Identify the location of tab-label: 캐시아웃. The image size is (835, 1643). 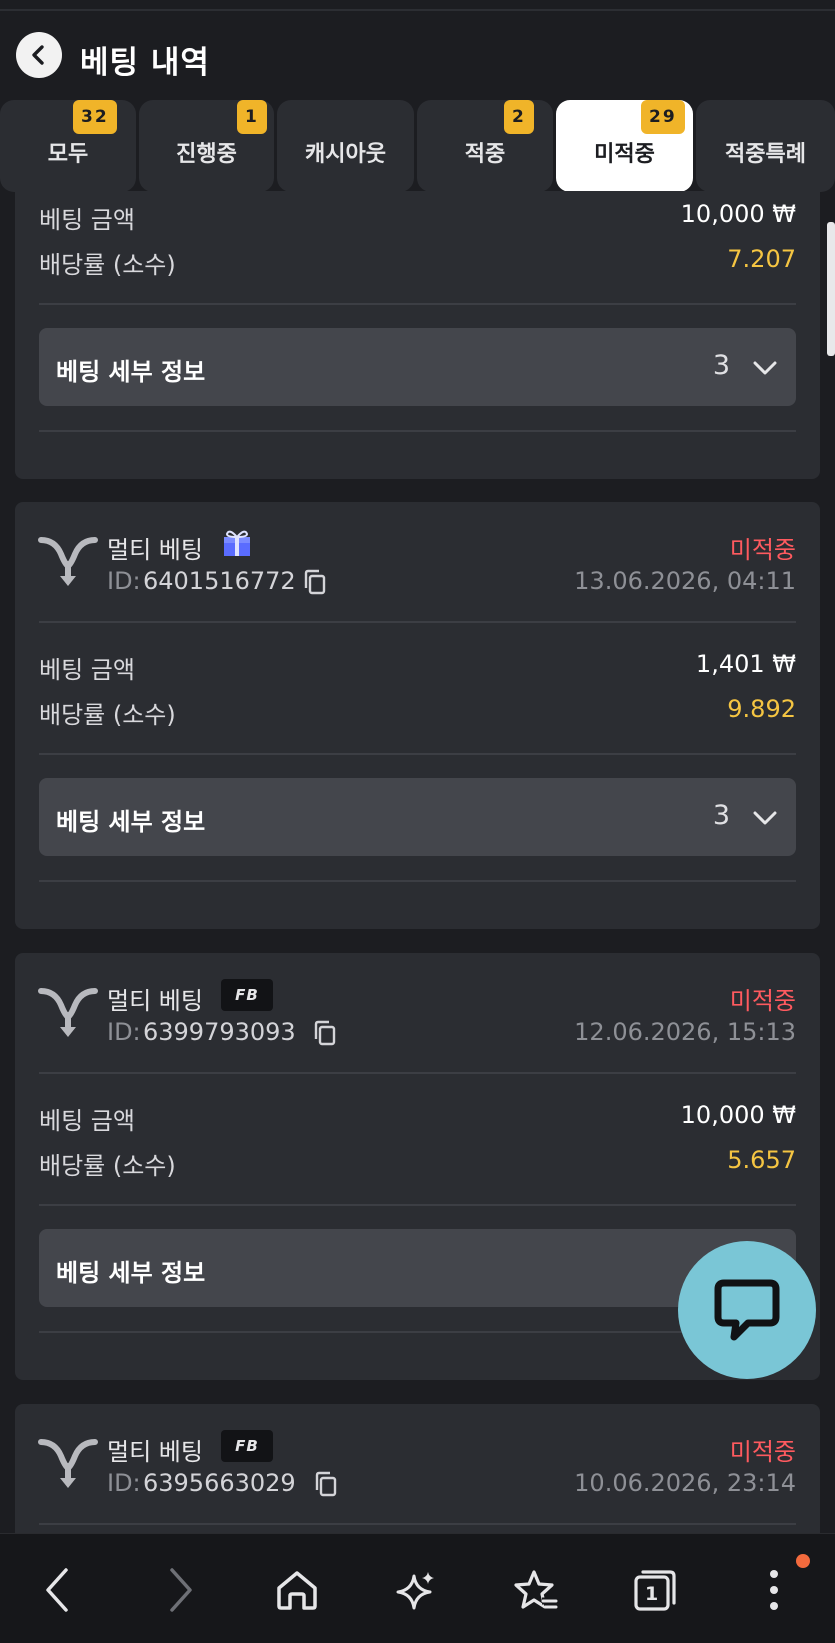
(345, 154).